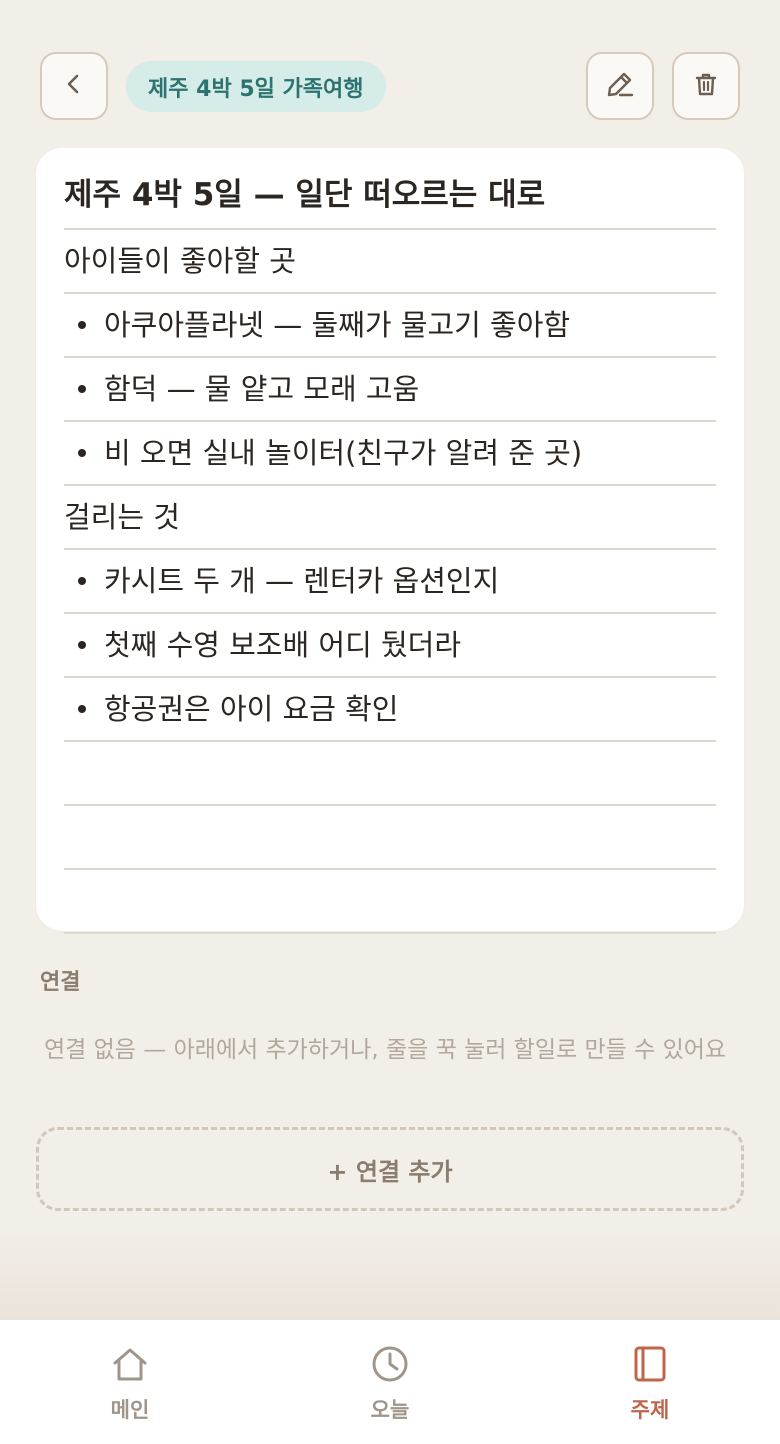  I want to click on home-icon, so click(130, 1364).